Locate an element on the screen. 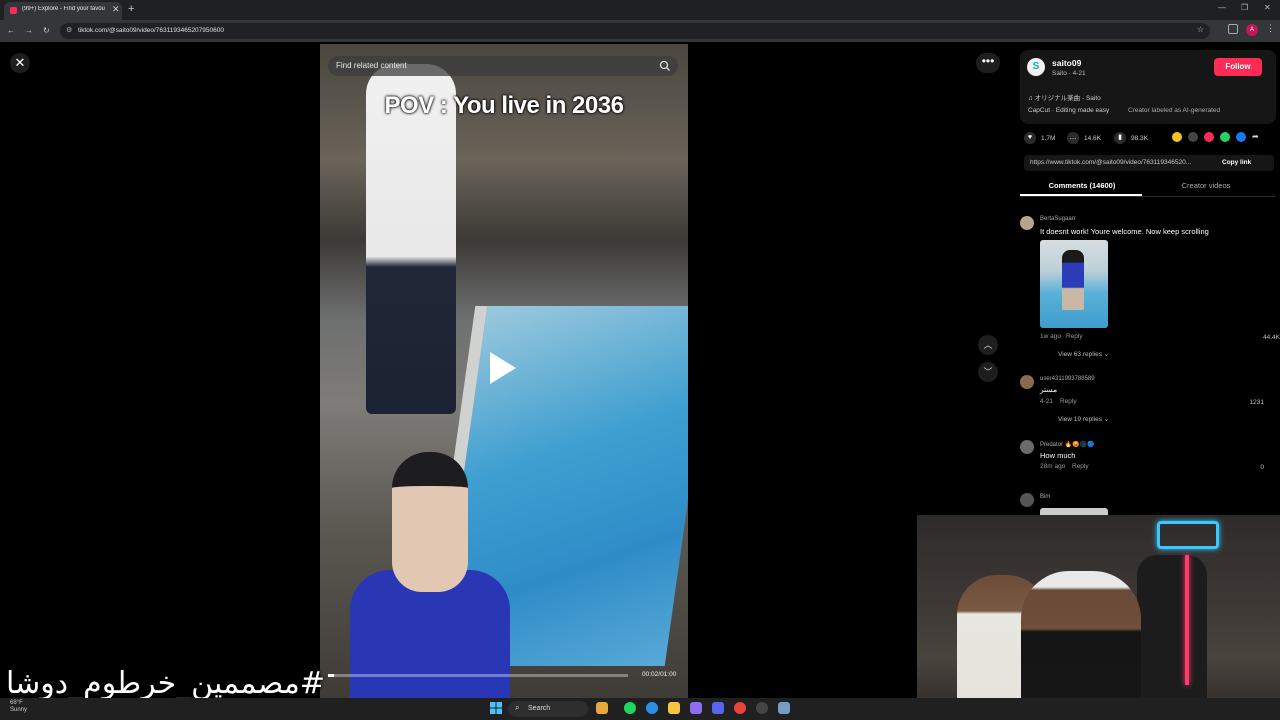  comment-time: 1w ago is located at coordinates (1050, 336).